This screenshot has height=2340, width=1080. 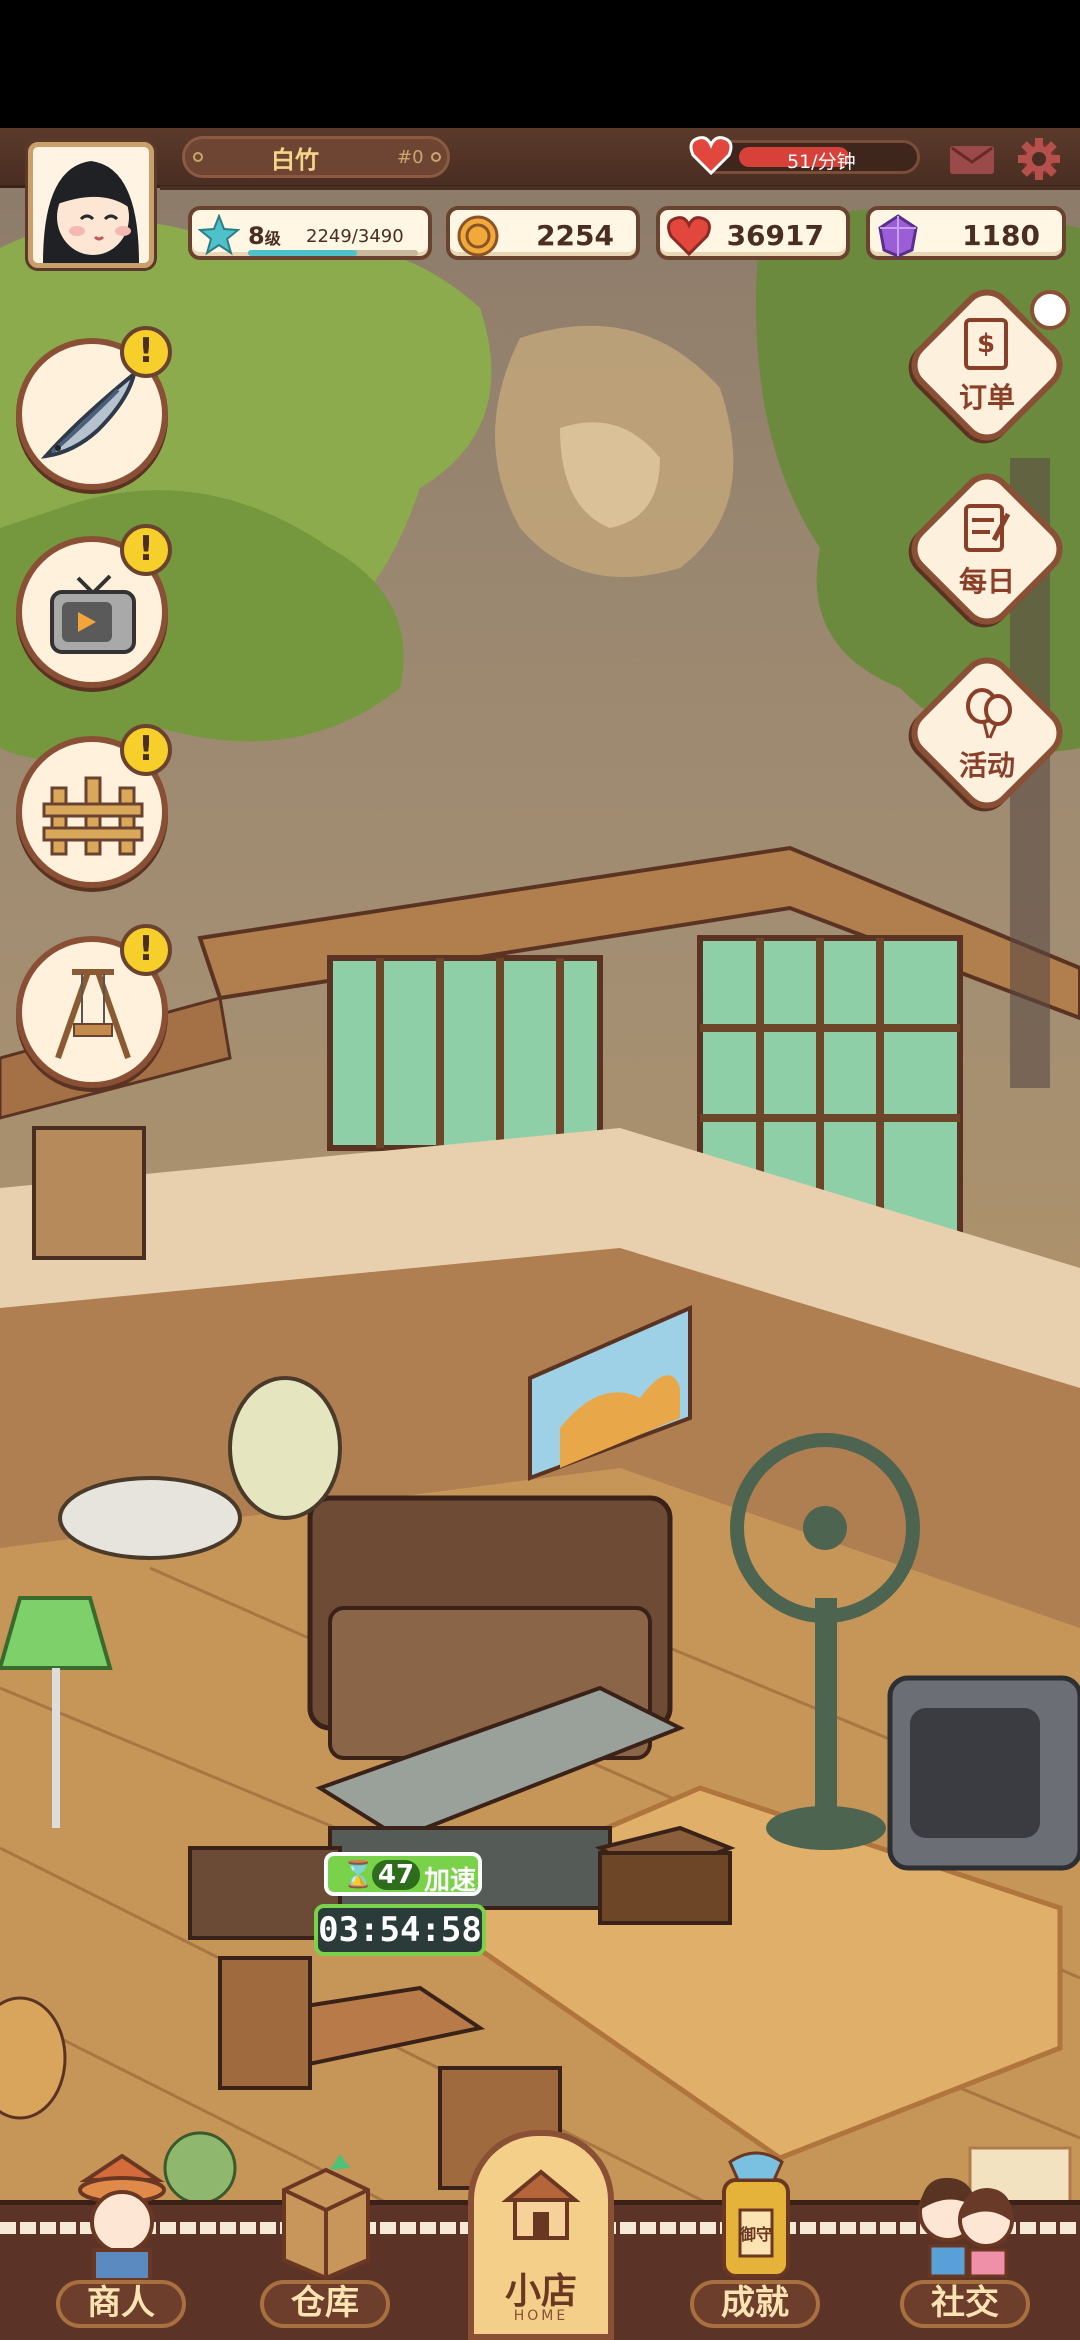 I want to click on timer-clock-icon, so click(x=1050, y=310).